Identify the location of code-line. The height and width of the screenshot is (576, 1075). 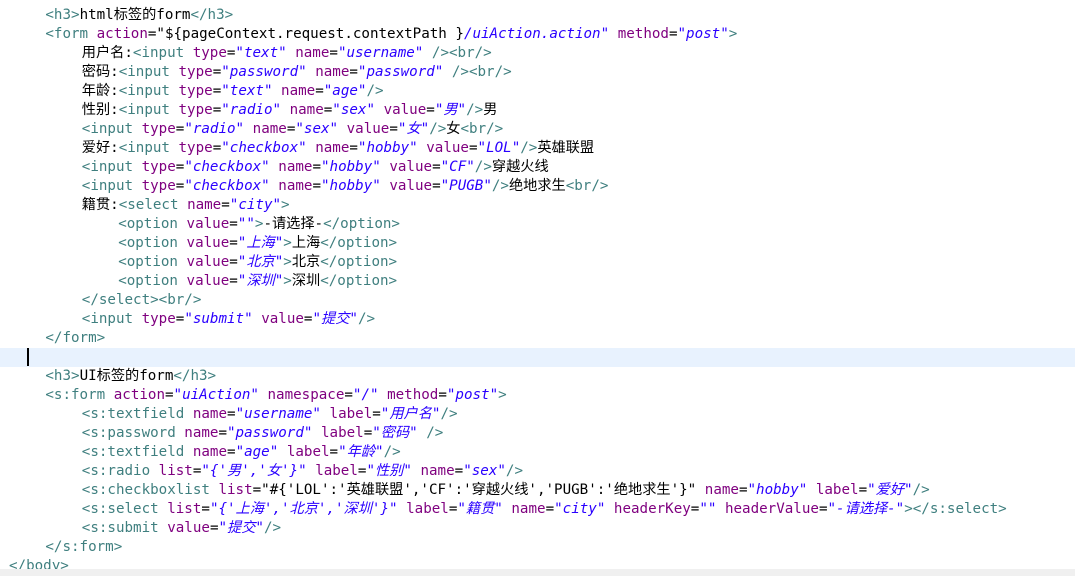
(537, 357).